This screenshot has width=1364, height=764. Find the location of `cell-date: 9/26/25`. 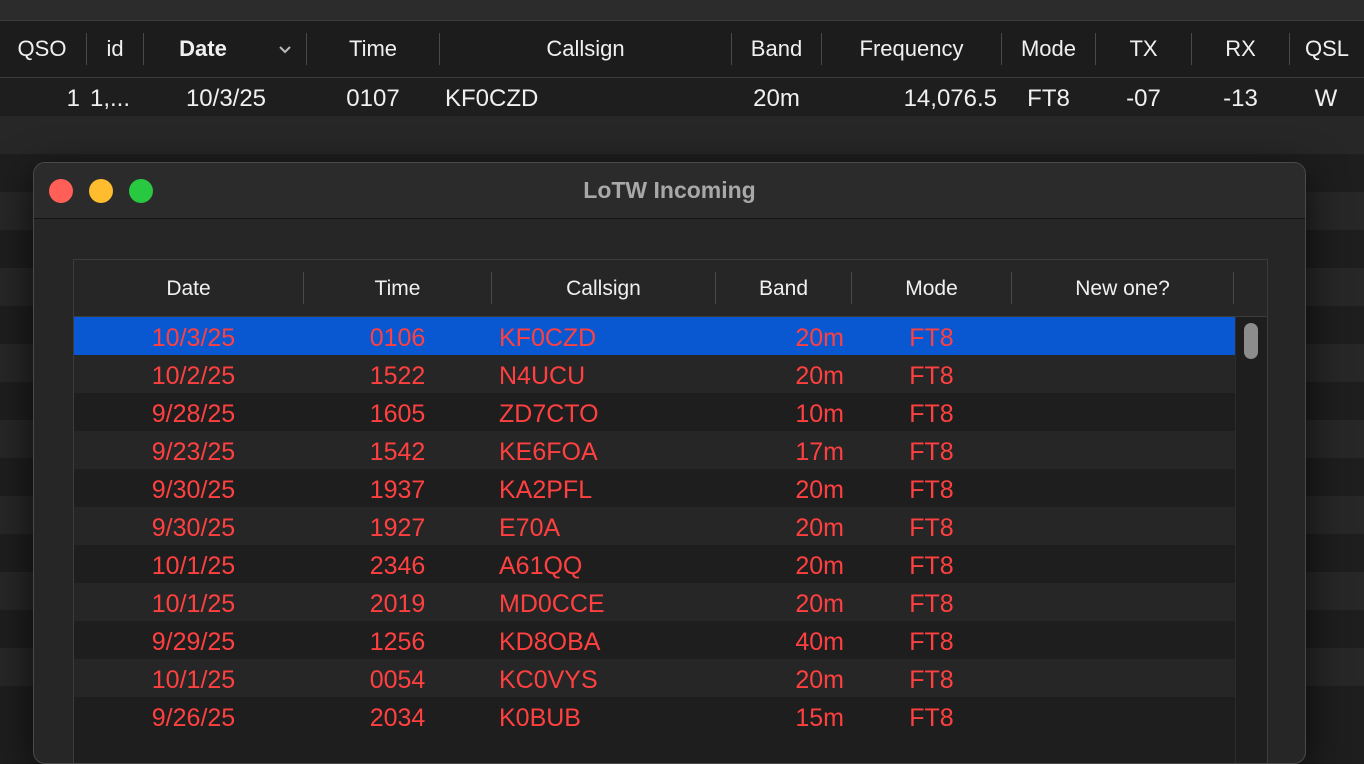

cell-date: 9/26/25 is located at coordinates (193, 718).